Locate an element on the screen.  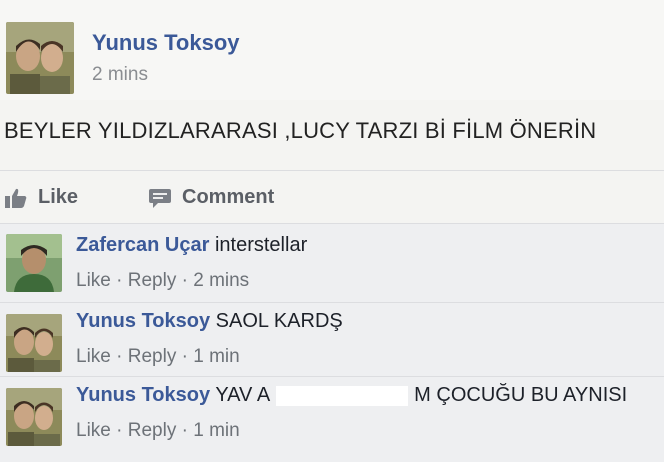
comment-content: Yunus Toksoy YAV A M ÇOCUĞU BU AYNISI is located at coordinates (351, 395).